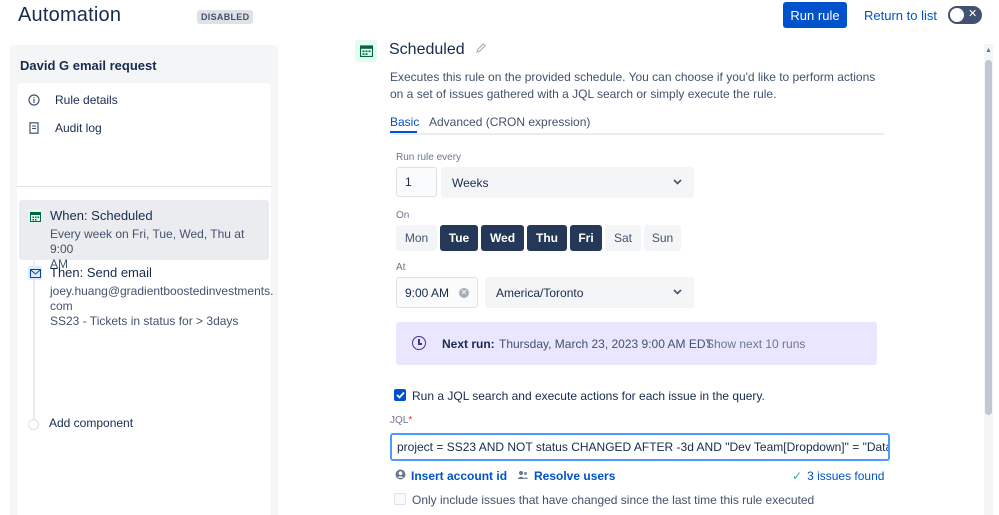 This screenshot has width=999, height=515. Describe the element at coordinates (88, 65) in the screenshot. I see `rule-name: David G email request` at that location.